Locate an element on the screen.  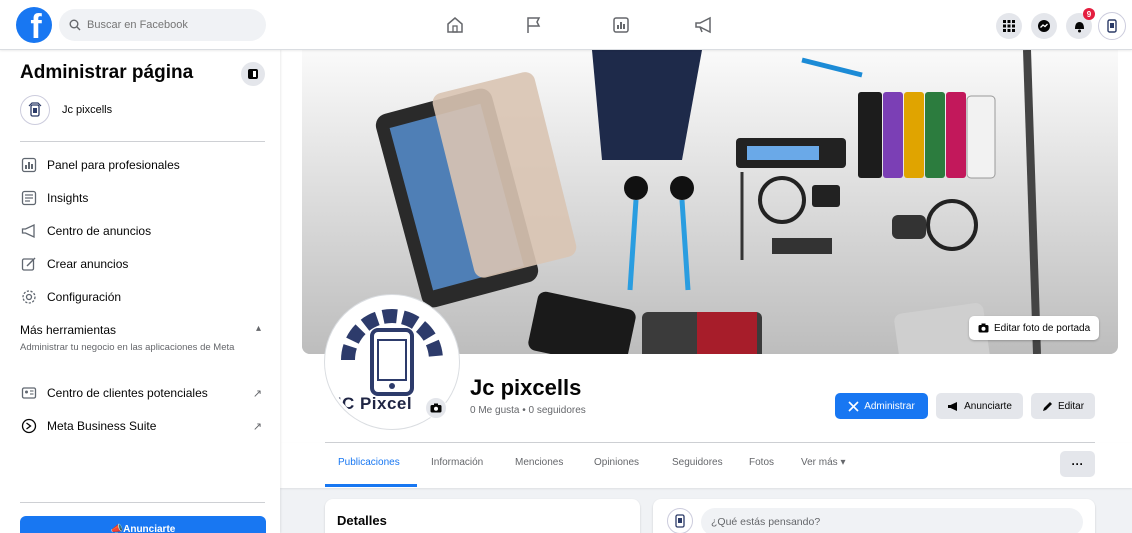
sidebar-item-label: Panel para profesionales is located at coordinates (113, 165).